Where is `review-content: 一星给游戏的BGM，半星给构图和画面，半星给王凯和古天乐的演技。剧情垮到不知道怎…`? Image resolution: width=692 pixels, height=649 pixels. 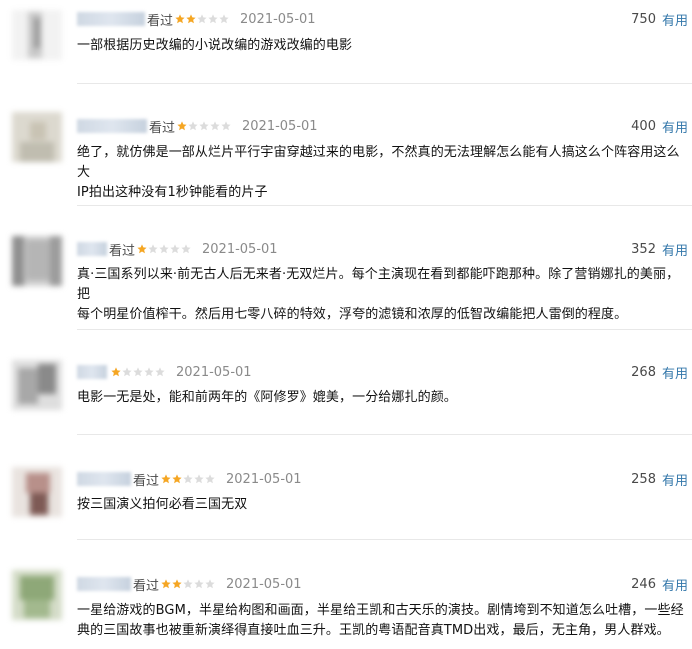
review-content: 一星给游戏的BGM，半星给构图和画面，半星给王凯和古天乐的演技。剧情垮到不知道怎… is located at coordinates (383, 621).